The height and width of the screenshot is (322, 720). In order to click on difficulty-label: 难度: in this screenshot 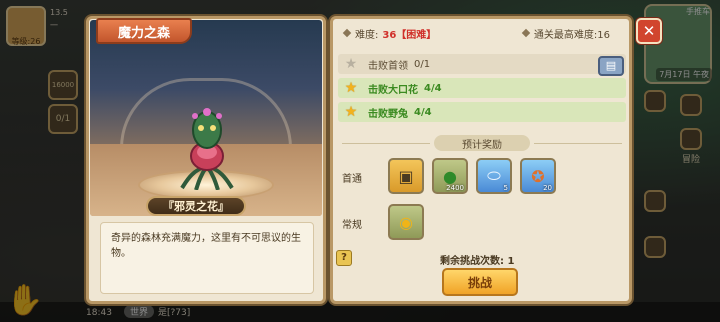, I will do `click(367, 35)`.